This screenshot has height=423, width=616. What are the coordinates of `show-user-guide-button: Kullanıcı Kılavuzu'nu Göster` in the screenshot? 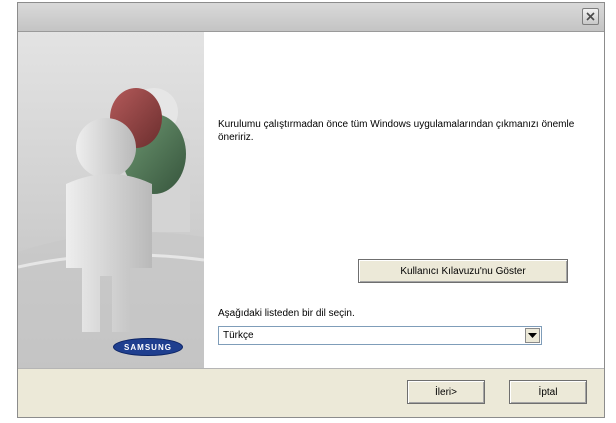 It's located at (463, 271).